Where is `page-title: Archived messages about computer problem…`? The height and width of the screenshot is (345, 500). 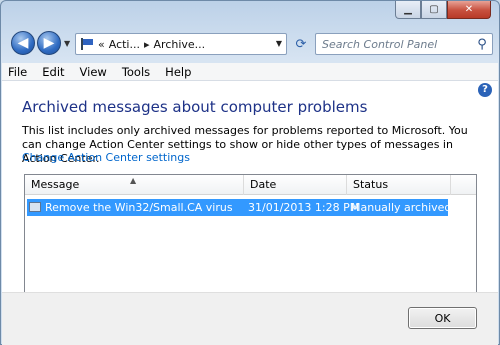
page-title: Archived messages about computer problem… is located at coordinates (195, 107).